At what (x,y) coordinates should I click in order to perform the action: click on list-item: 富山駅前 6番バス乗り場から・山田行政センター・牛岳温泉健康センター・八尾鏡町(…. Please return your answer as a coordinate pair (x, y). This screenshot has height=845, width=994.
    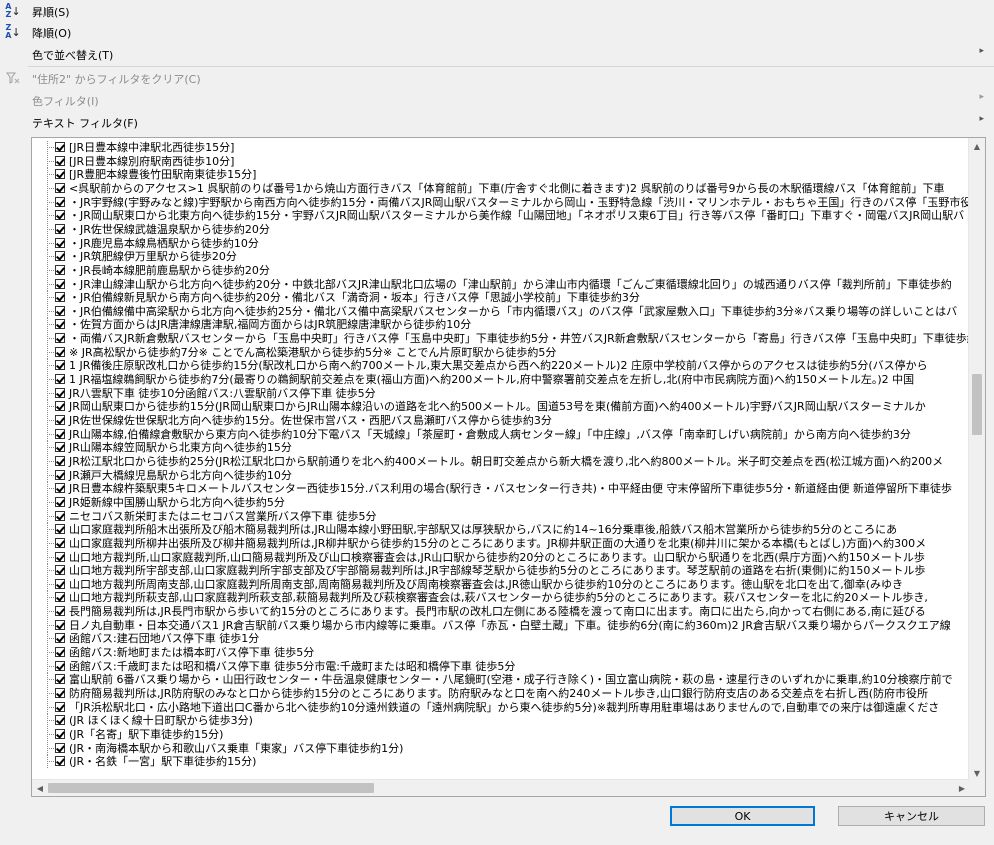
    Looking at the image, I should click on (501, 680).